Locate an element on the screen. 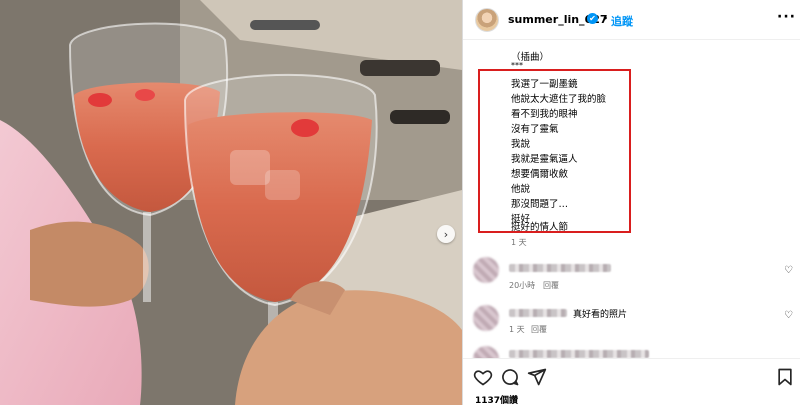 The image size is (800, 405). bookmark-icon is located at coordinates (785, 377).